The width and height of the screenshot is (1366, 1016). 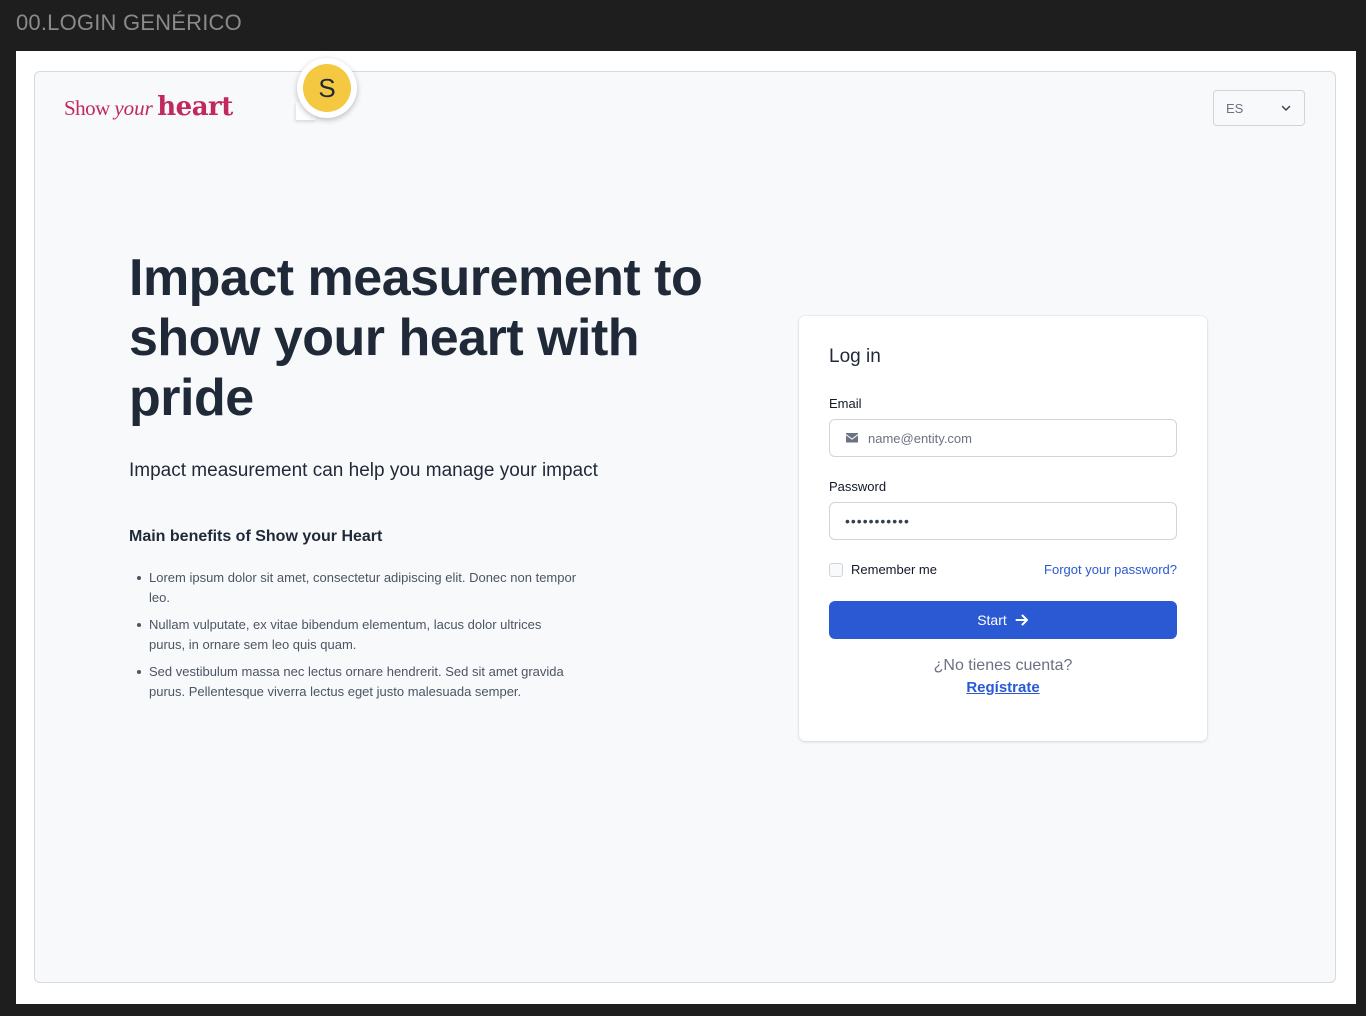 I want to click on logo-part-your: your, so click(x=133, y=108).